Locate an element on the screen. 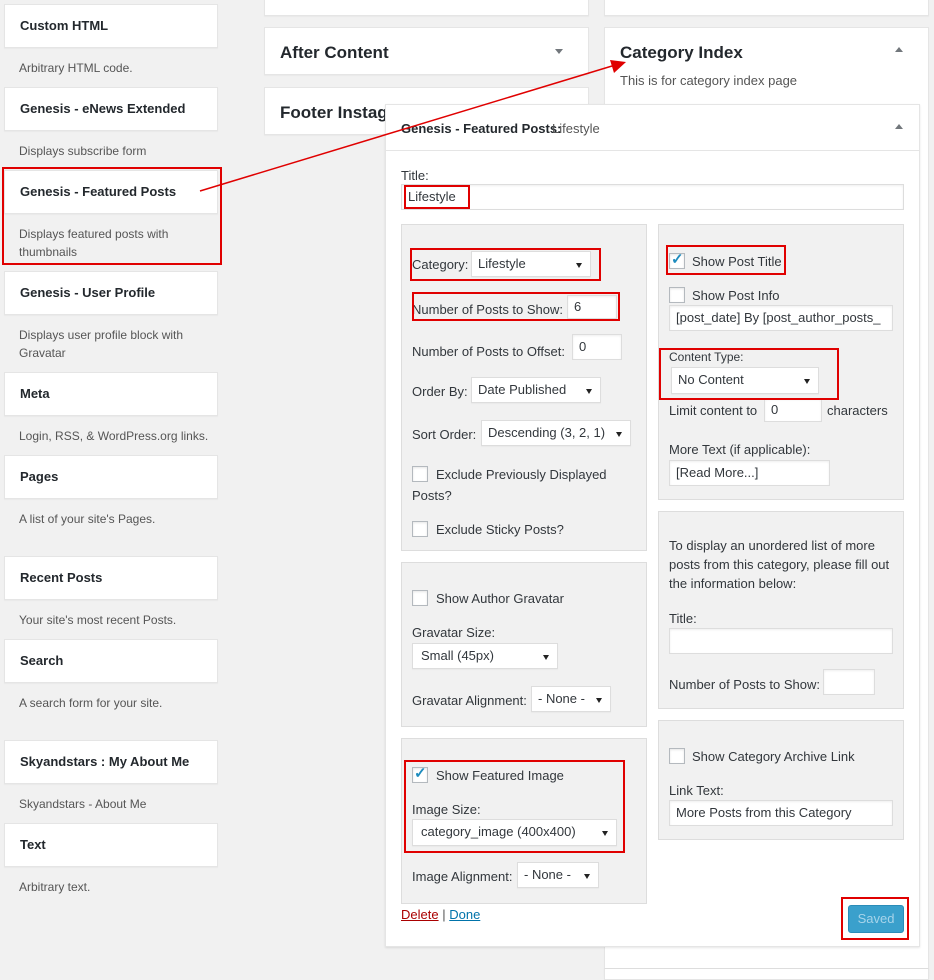 The width and height of the screenshot is (934, 980). widget-desc: Your site's most recent Posts. is located at coordinates (98, 620).